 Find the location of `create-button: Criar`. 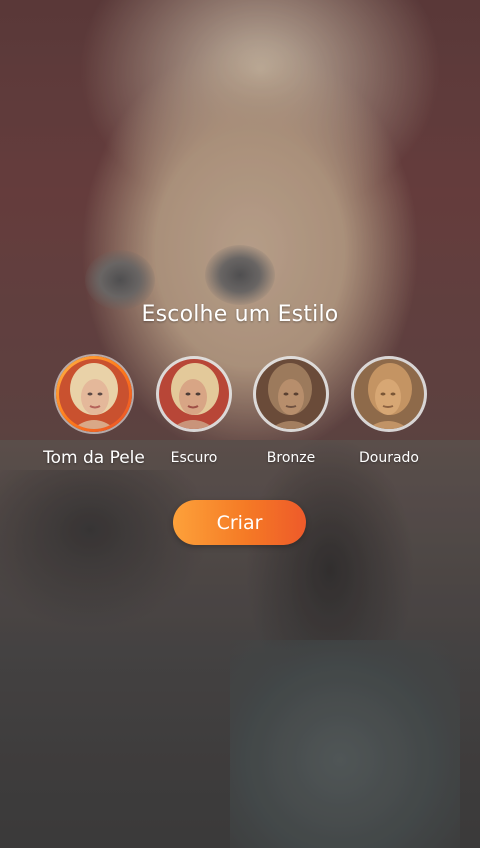

create-button: Criar is located at coordinates (239, 522).